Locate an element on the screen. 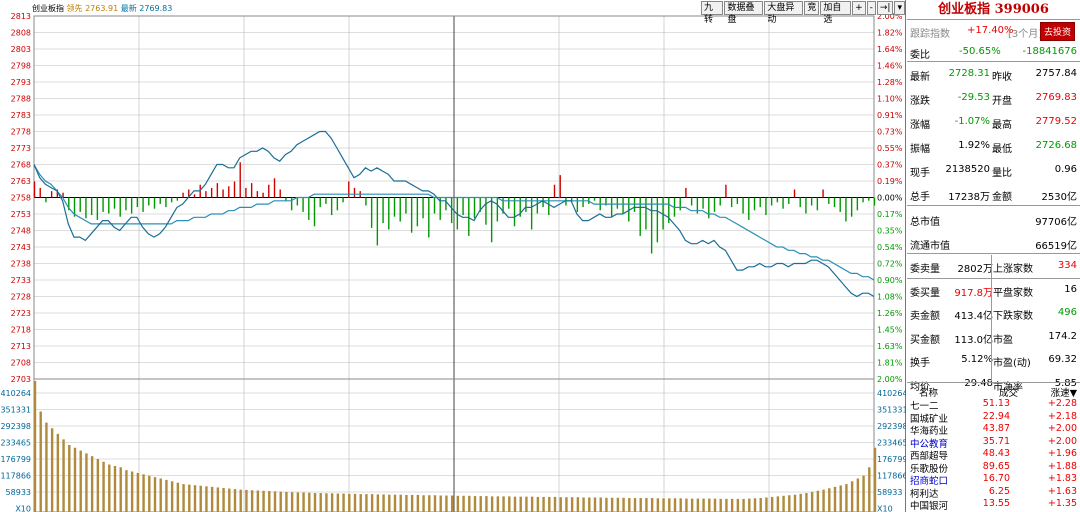 This screenshot has width=1080, height=512. quote-value: 0.96 is located at coordinates (1065, 169).